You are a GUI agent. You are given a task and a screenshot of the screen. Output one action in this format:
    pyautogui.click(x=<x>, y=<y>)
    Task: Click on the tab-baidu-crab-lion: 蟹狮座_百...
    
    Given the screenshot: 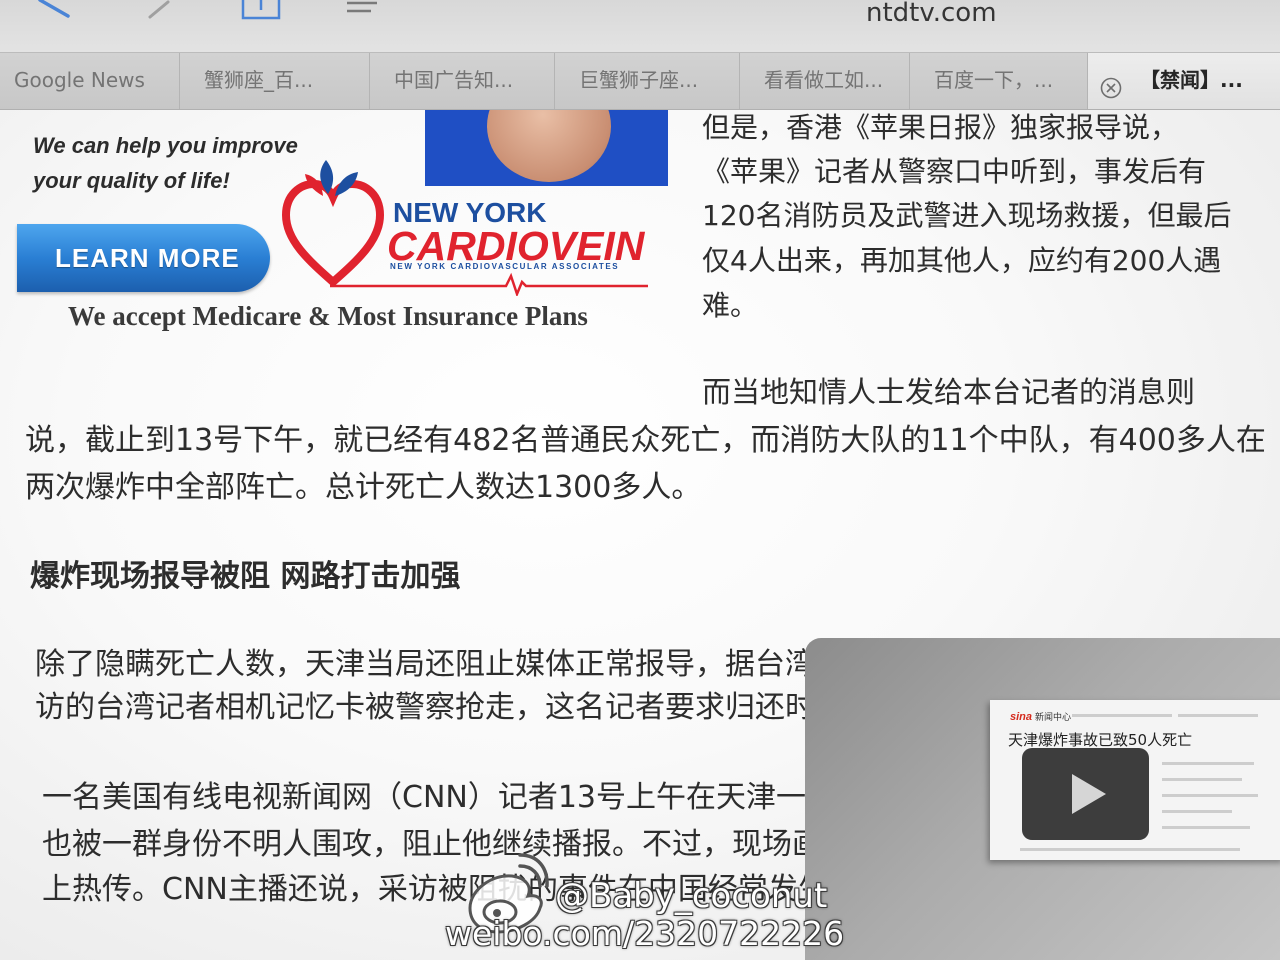 What is the action you would take?
    pyautogui.click(x=275, y=81)
    